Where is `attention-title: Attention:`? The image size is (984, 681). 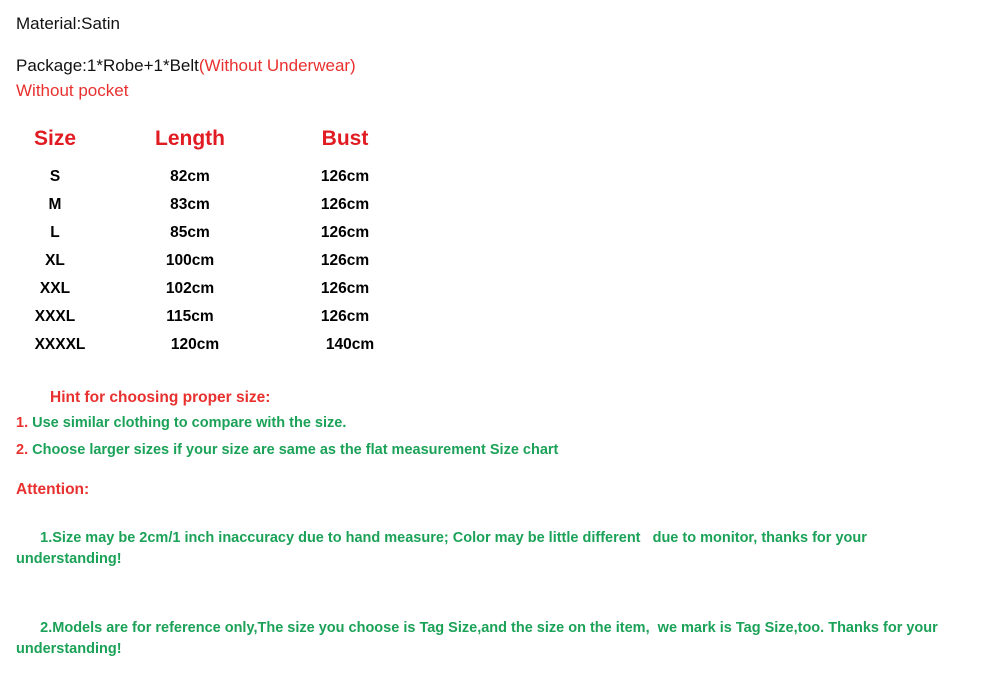 attention-title: Attention: is located at coordinates (53, 489).